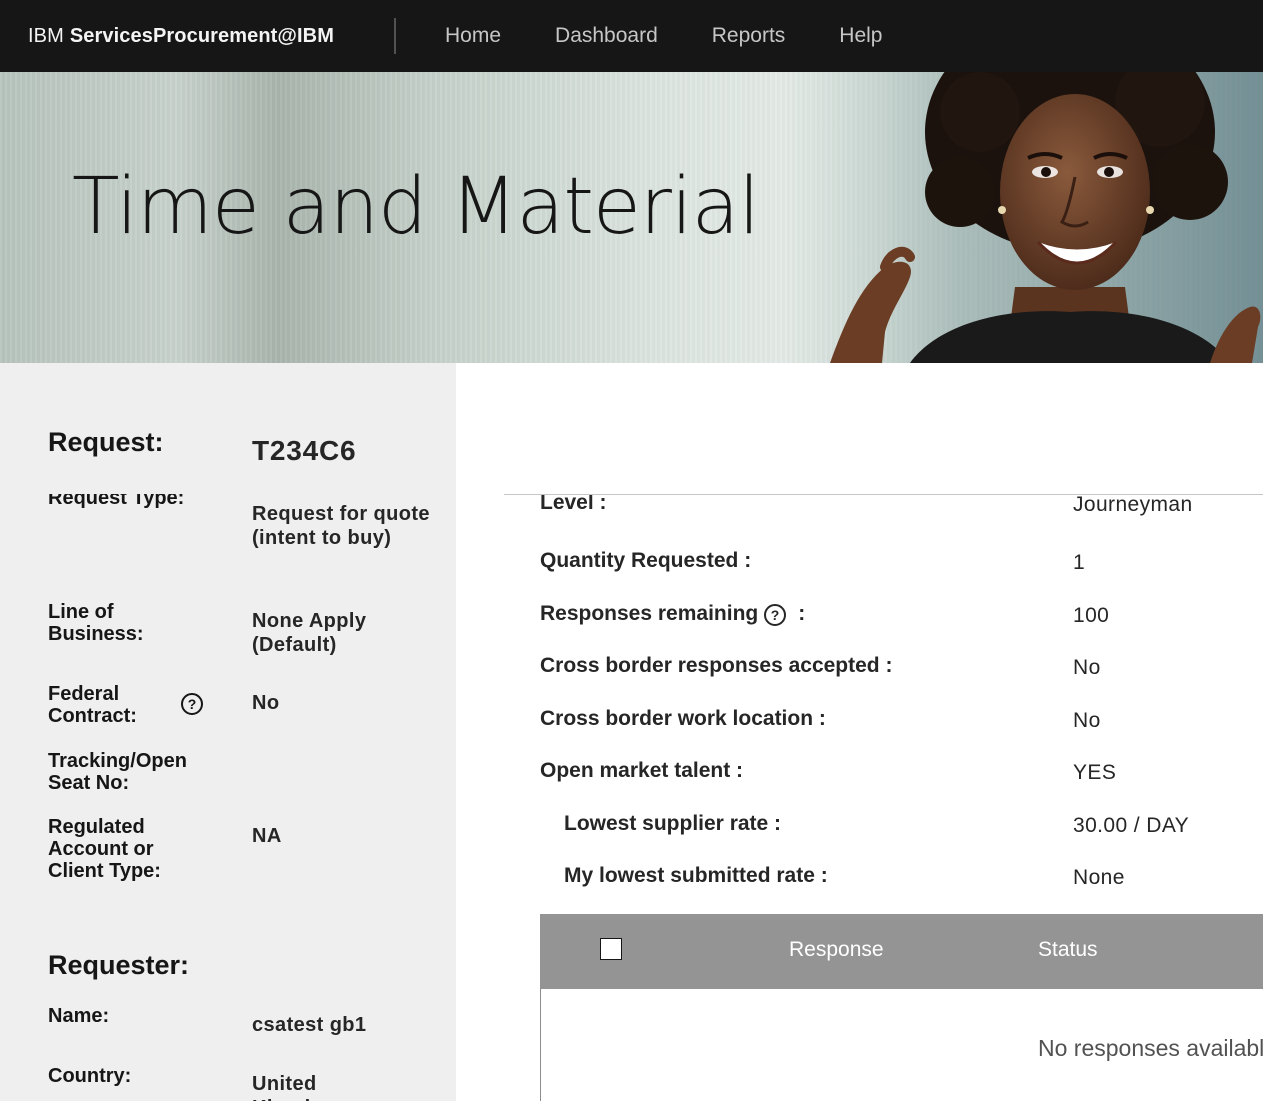  What do you see at coordinates (46, 35) in the screenshot?
I see `brand-prefix: IBM` at bounding box center [46, 35].